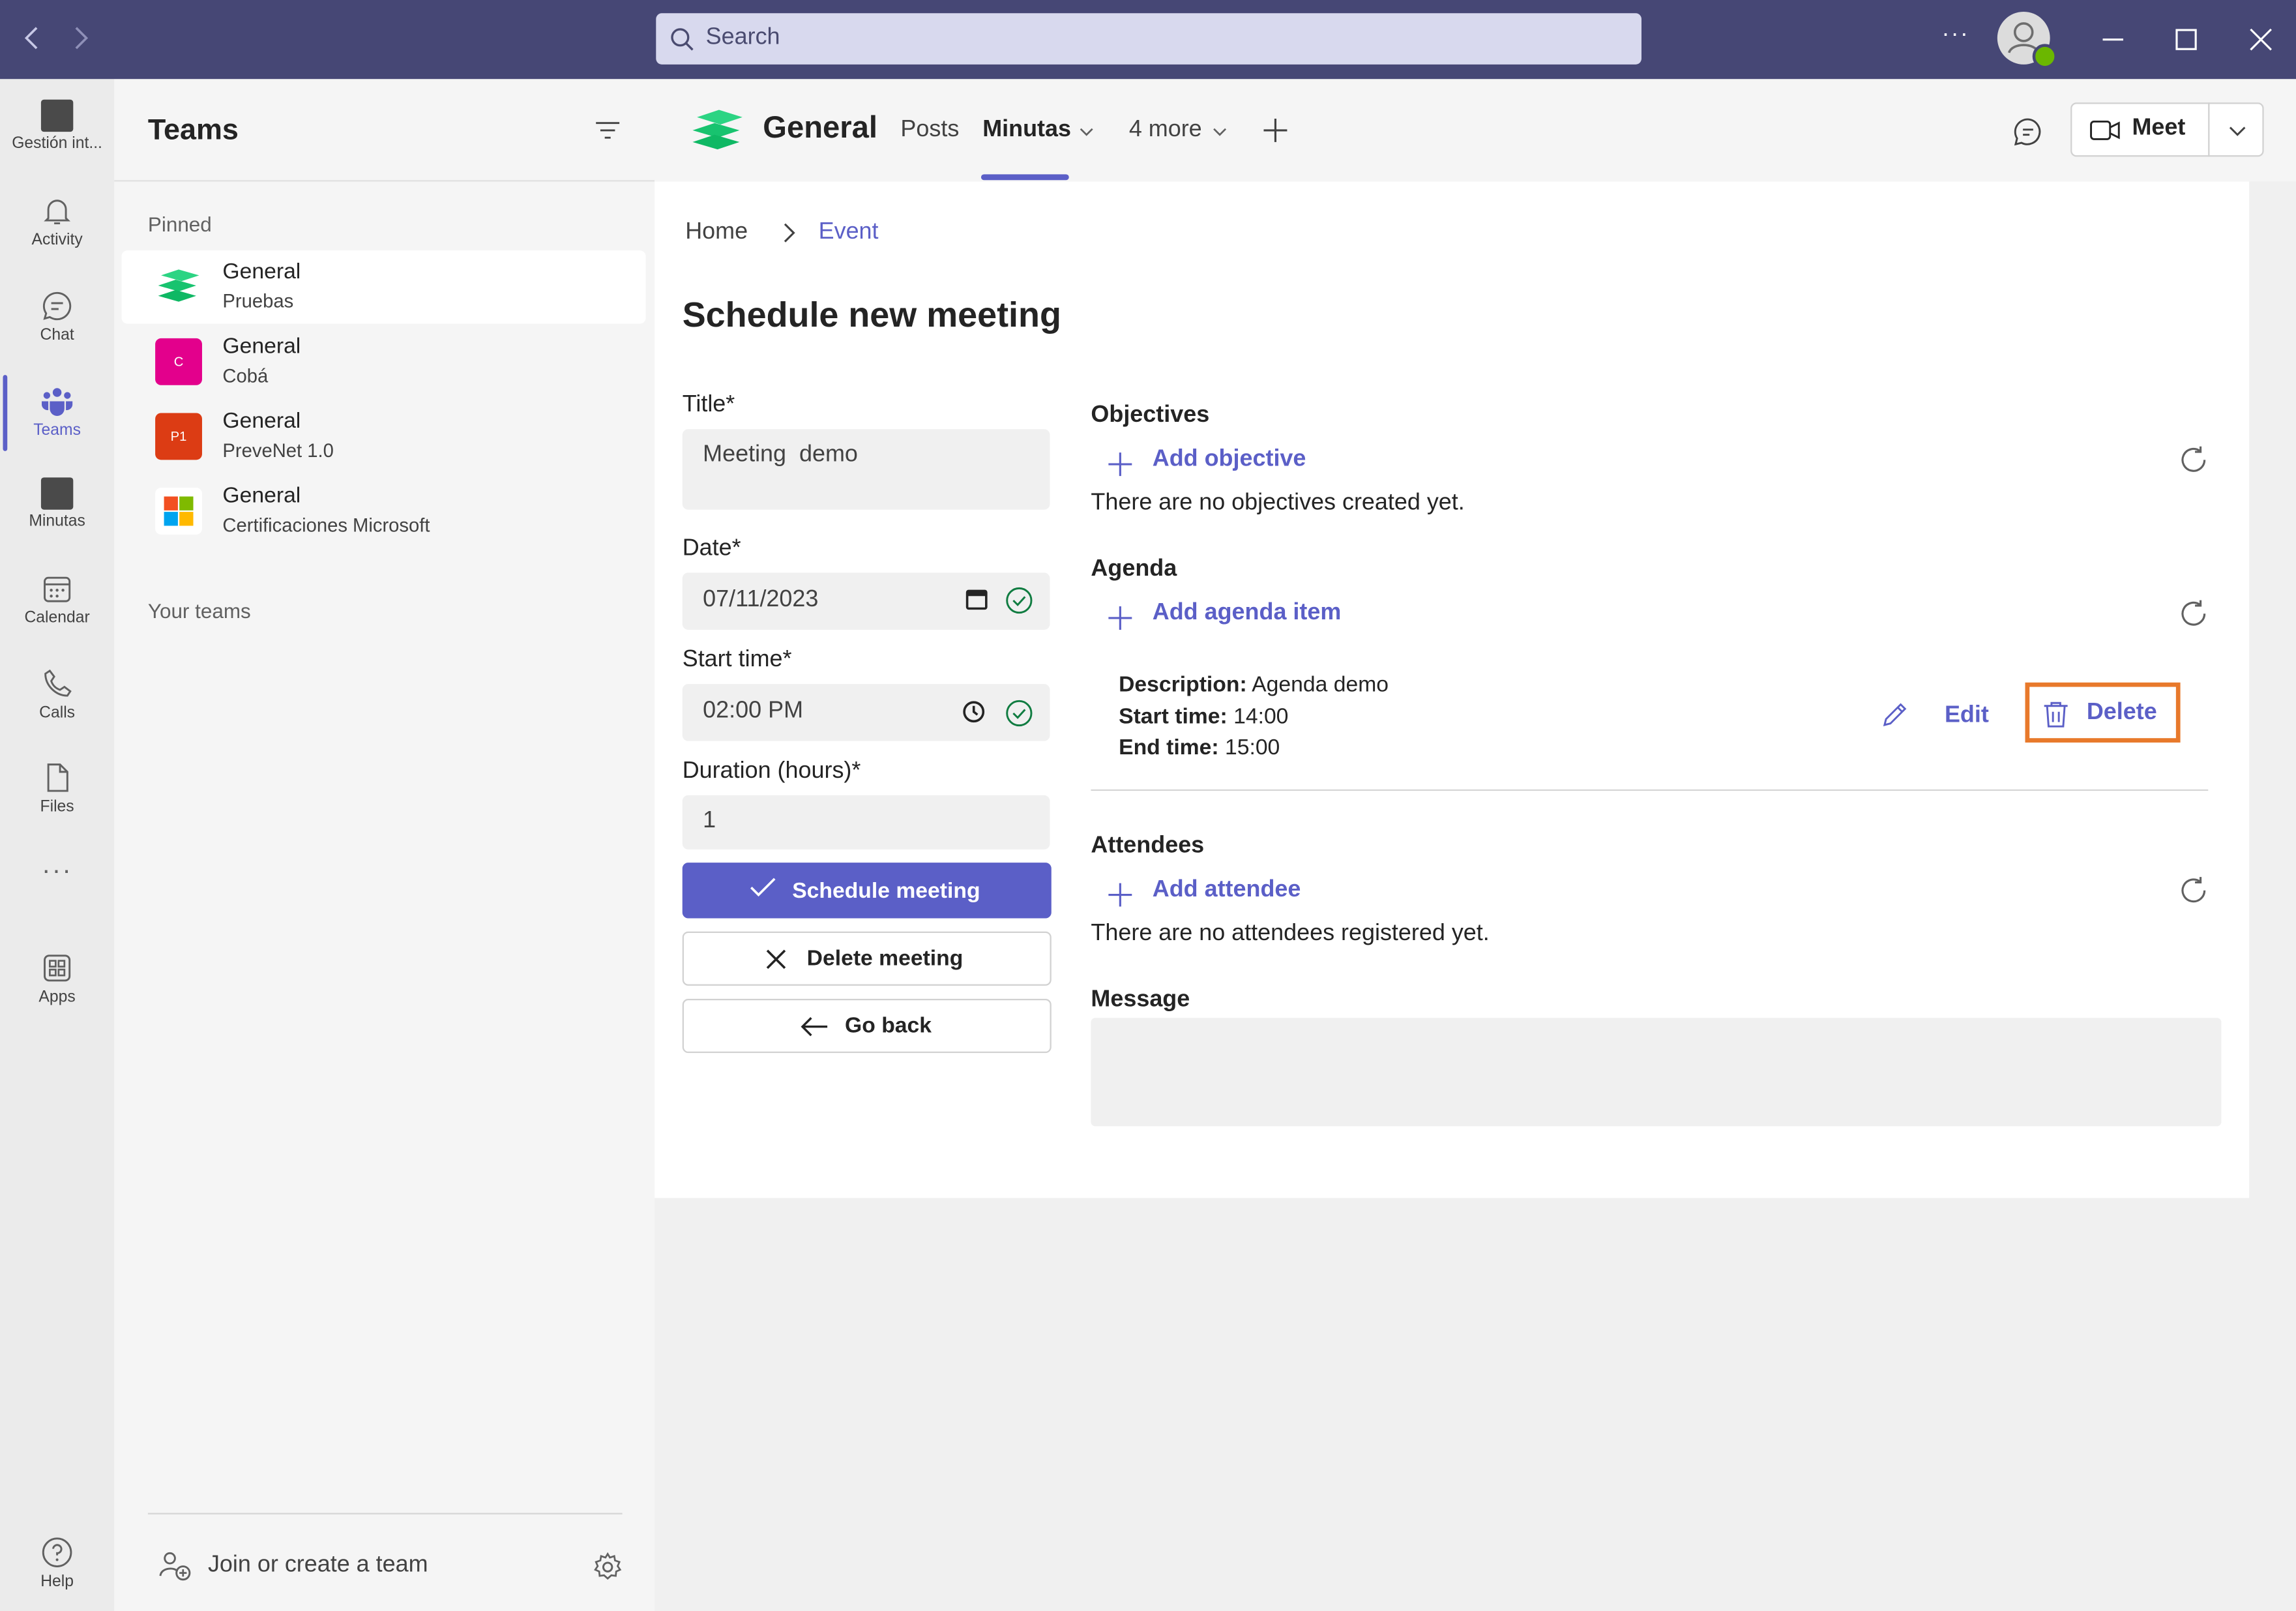  I want to click on rail-item-chat: Chat, so click(57, 321).